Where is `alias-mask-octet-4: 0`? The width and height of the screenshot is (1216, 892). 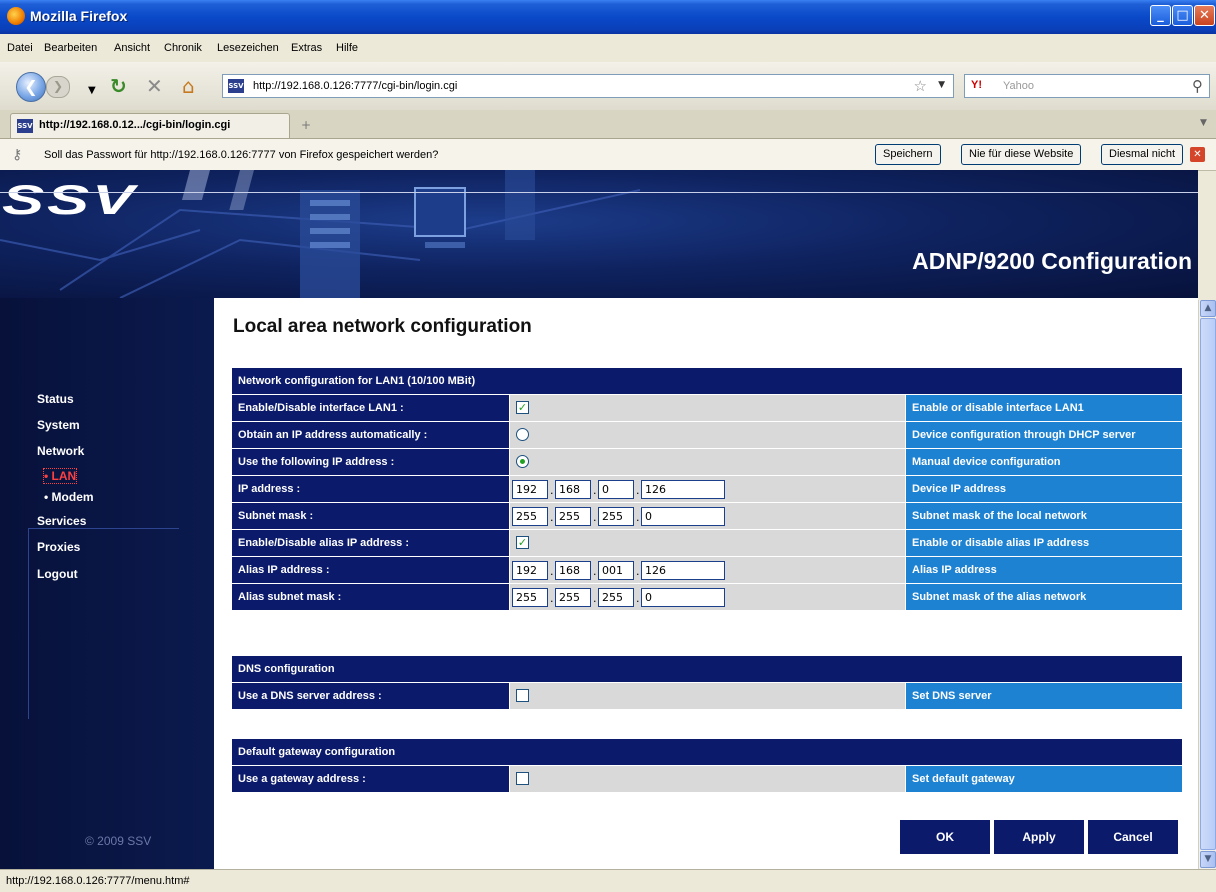
alias-mask-octet-4: 0 is located at coordinates (683, 597).